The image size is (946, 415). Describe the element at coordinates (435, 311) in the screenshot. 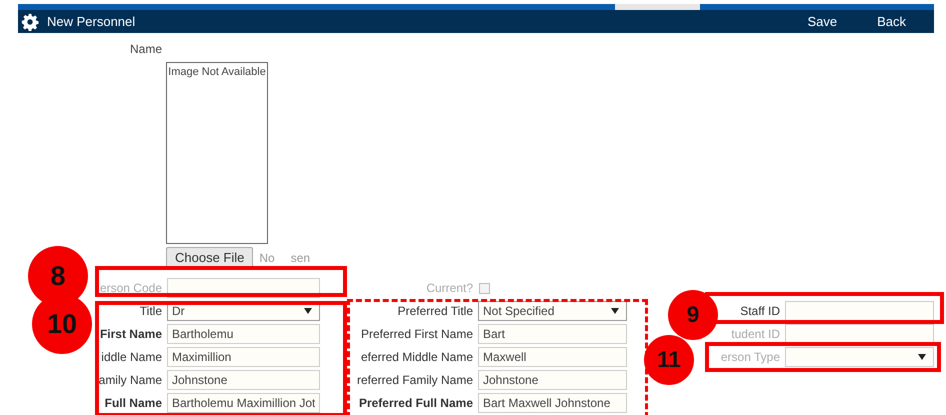

I see `field-label: Preferred Title` at that location.